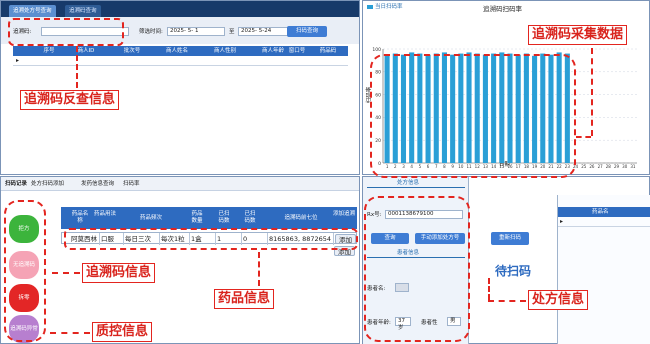 This screenshot has width=650, height=344. What do you see at coordinates (389, 7) in the screenshot?
I see `chart-header: 当日扫码率` at bounding box center [389, 7].